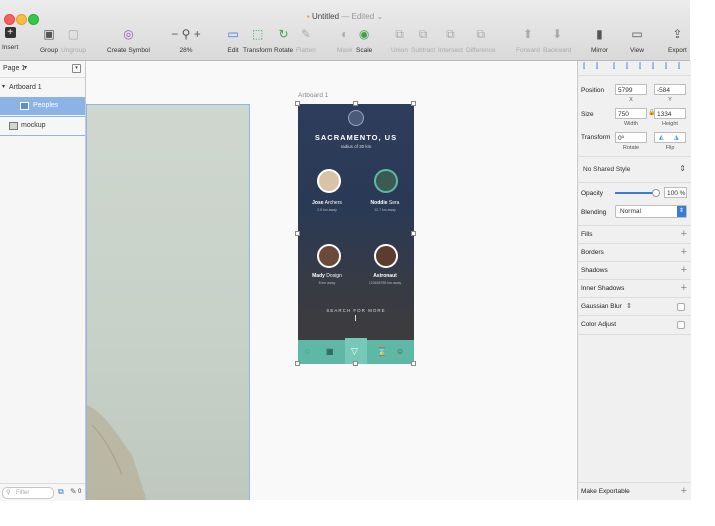 This screenshot has width=715, height=526. What do you see at coordinates (670, 137) in the screenshot?
I see `flip-control: ◭ ◮` at bounding box center [670, 137].